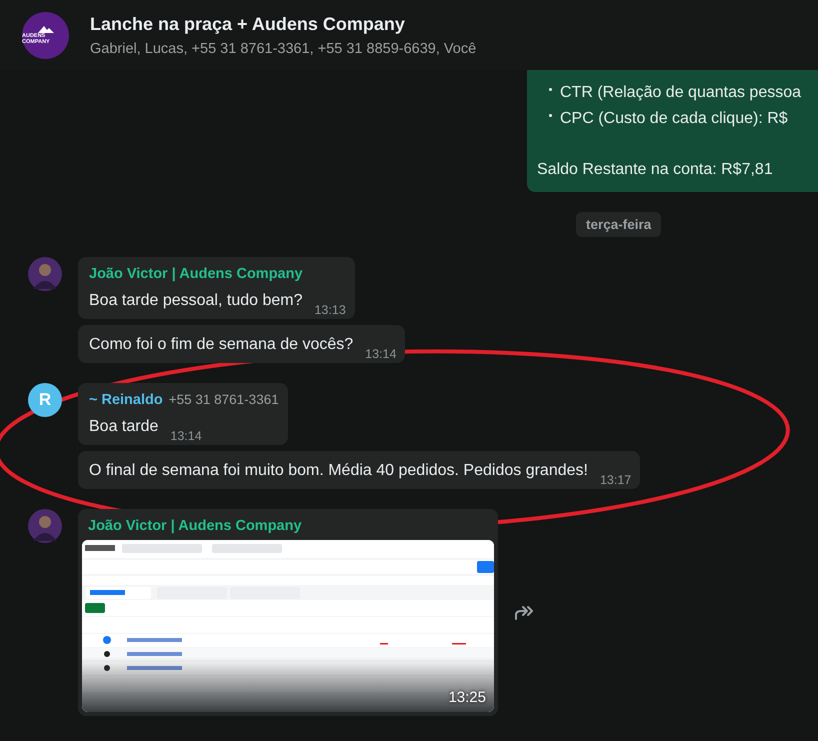 This screenshot has height=741, width=818. Describe the element at coordinates (338, 471) in the screenshot. I see `message-text: O final de semana foi muito bom. Média 40 pedidos. Pedidos grandes!` at that location.